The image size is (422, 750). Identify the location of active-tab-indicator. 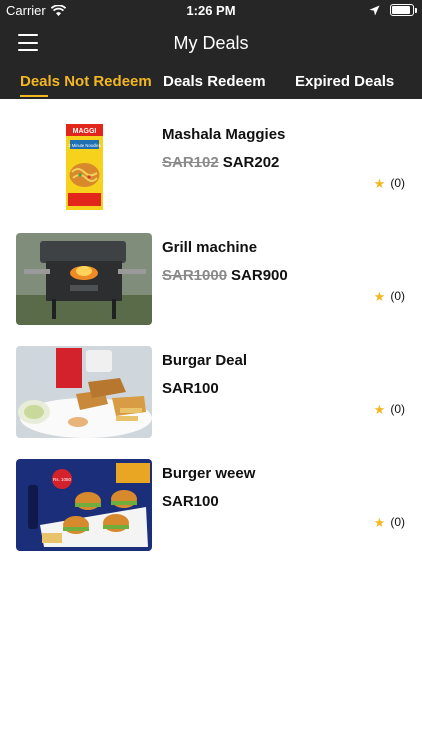
(34, 96).